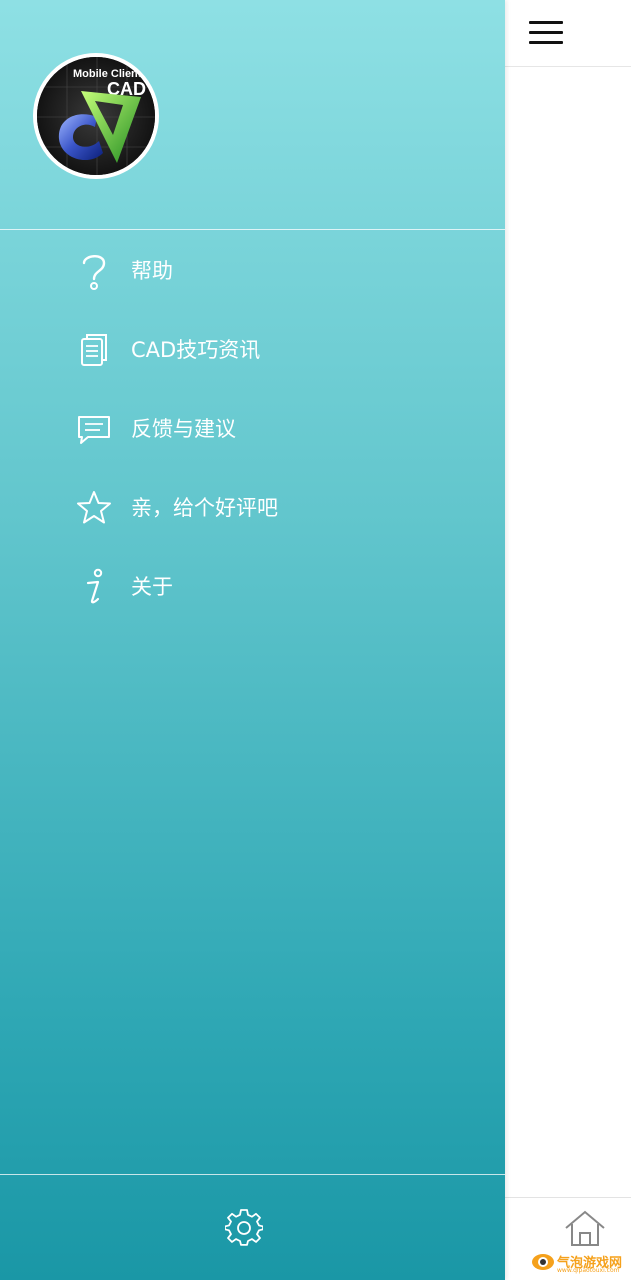 The width and height of the screenshot is (631, 1280). I want to click on question-mark-icon, so click(94, 272).